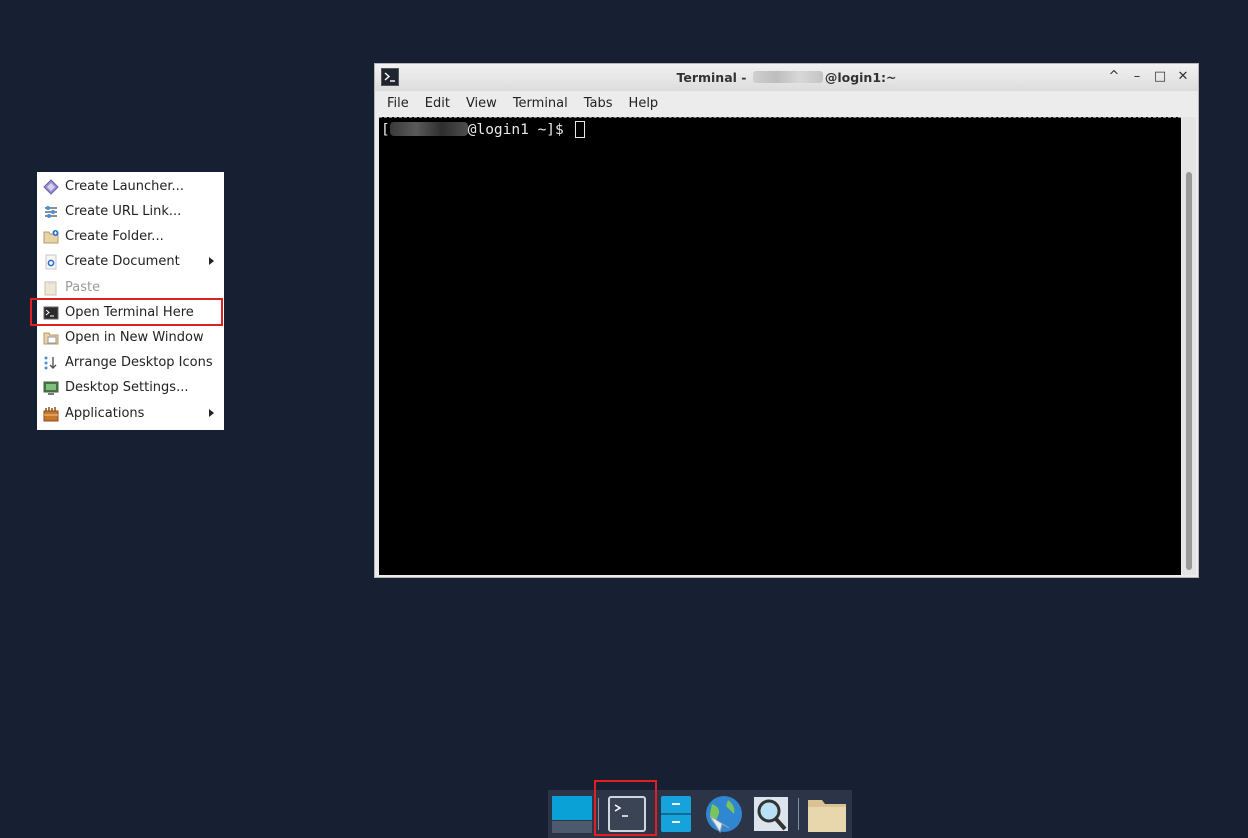 The image size is (1248, 838). I want to click on applications-icon, so click(51, 413).